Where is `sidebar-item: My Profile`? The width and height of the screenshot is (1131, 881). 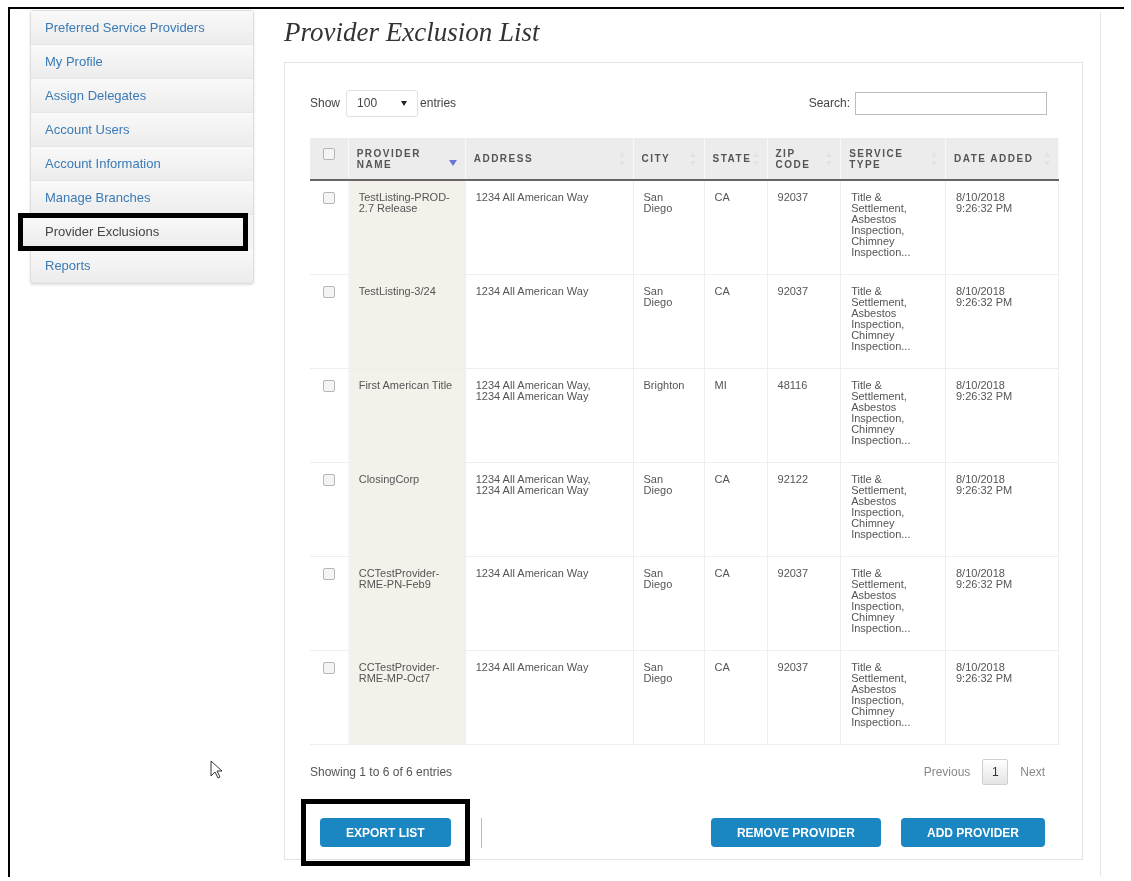
sidebar-item: My Profile is located at coordinates (142, 62).